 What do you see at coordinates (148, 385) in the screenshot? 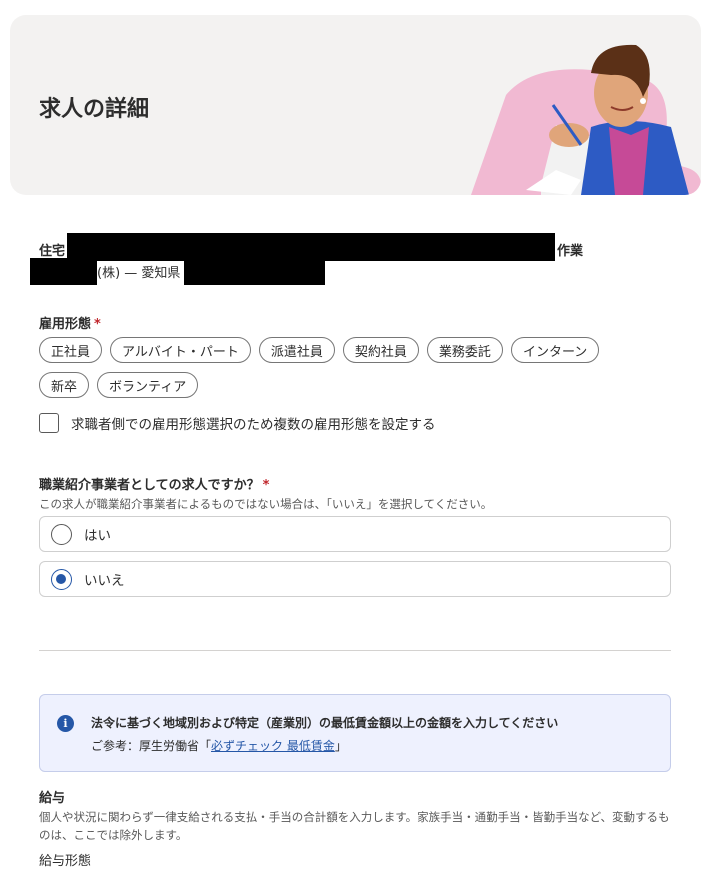
I see `chip-volunteer: ボランティア` at bounding box center [148, 385].